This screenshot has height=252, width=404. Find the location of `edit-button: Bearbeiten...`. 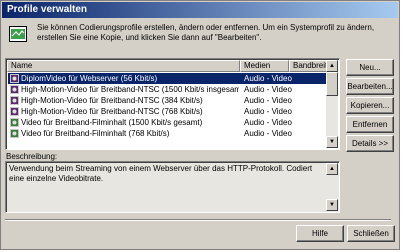

edit-button: Bearbeiten... is located at coordinates (370, 86).